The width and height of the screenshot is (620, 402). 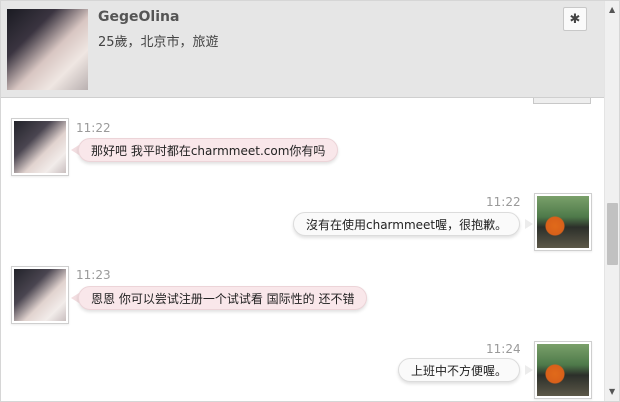 I want to click on message-bubble-outgoing: 上班中不方便喔。, so click(x=459, y=370).